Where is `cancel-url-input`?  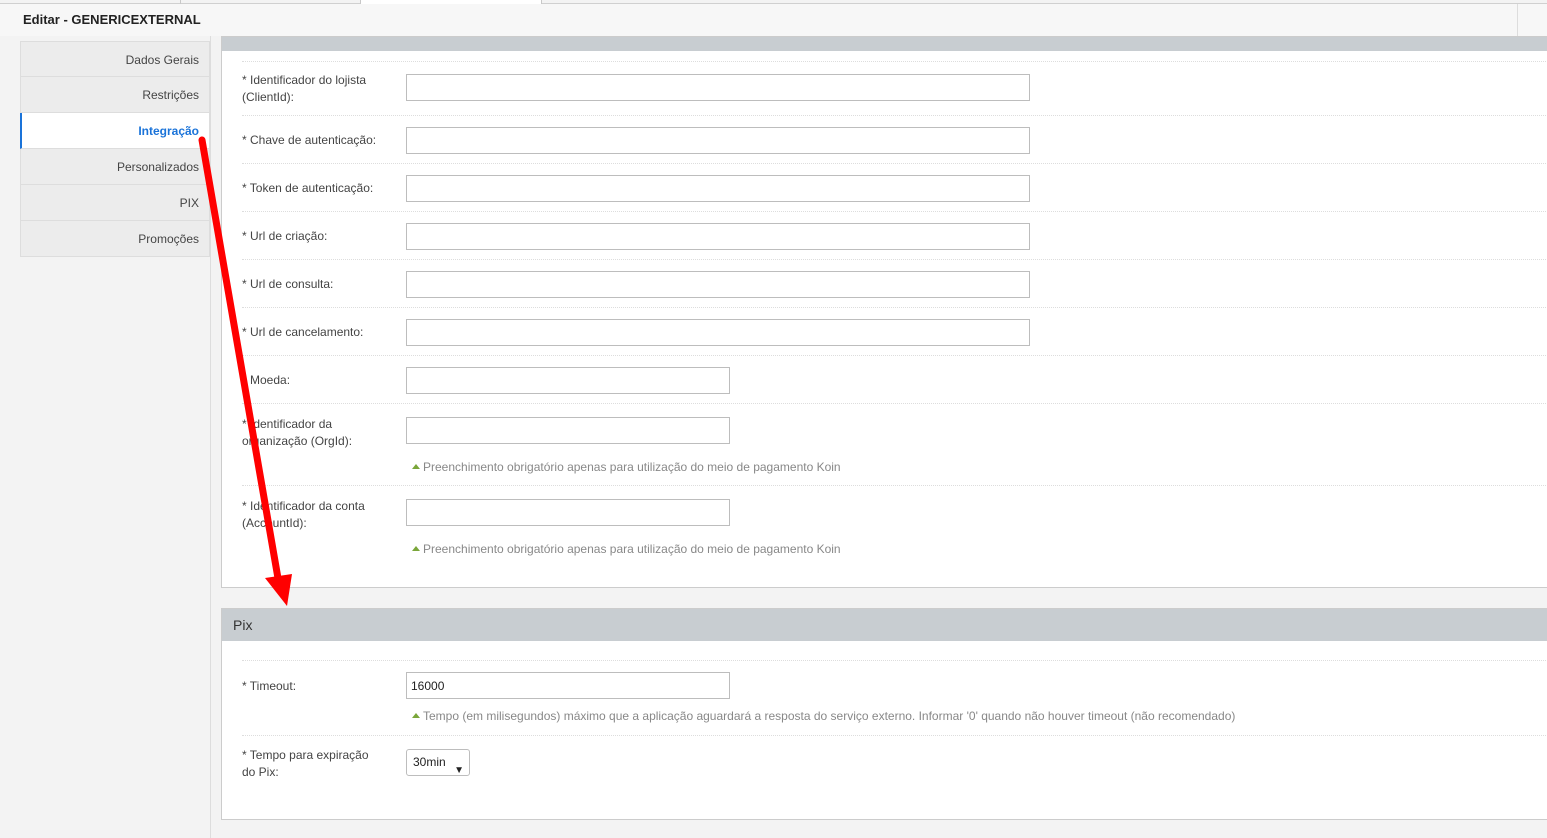
cancel-url-input is located at coordinates (718, 332).